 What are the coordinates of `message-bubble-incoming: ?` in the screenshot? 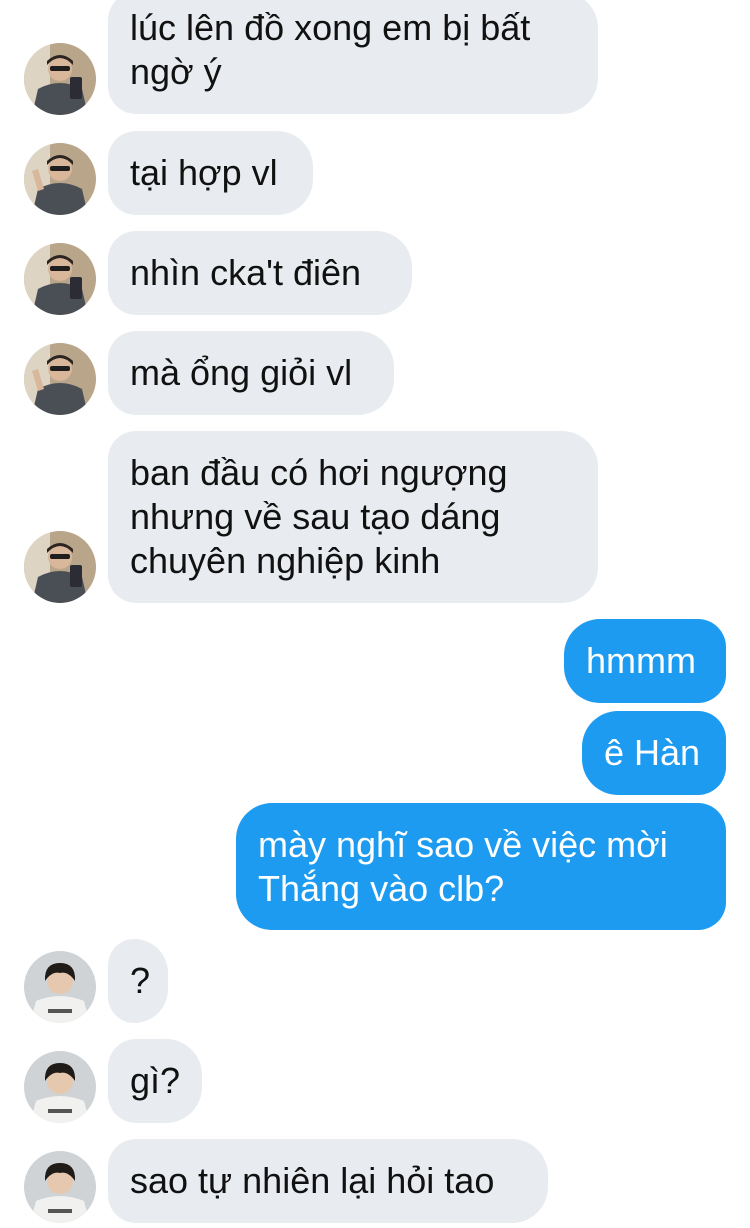 It's located at (138, 981).